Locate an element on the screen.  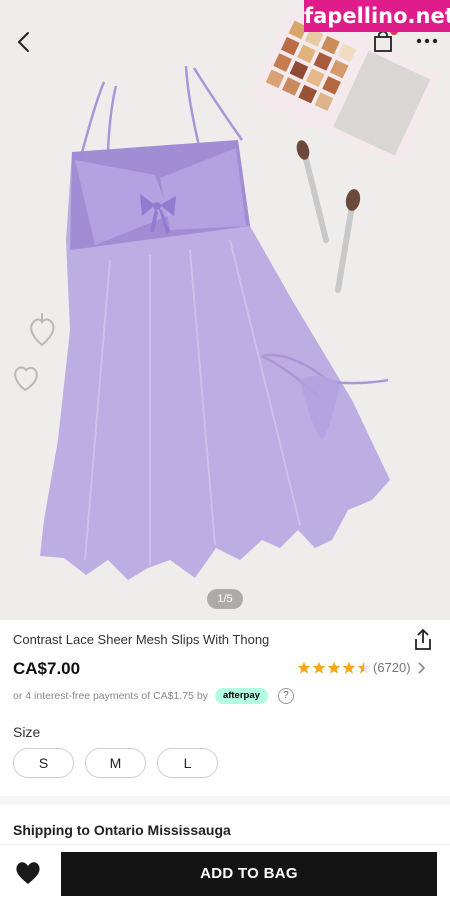
rating-summary: (6720) is located at coordinates (362, 667).